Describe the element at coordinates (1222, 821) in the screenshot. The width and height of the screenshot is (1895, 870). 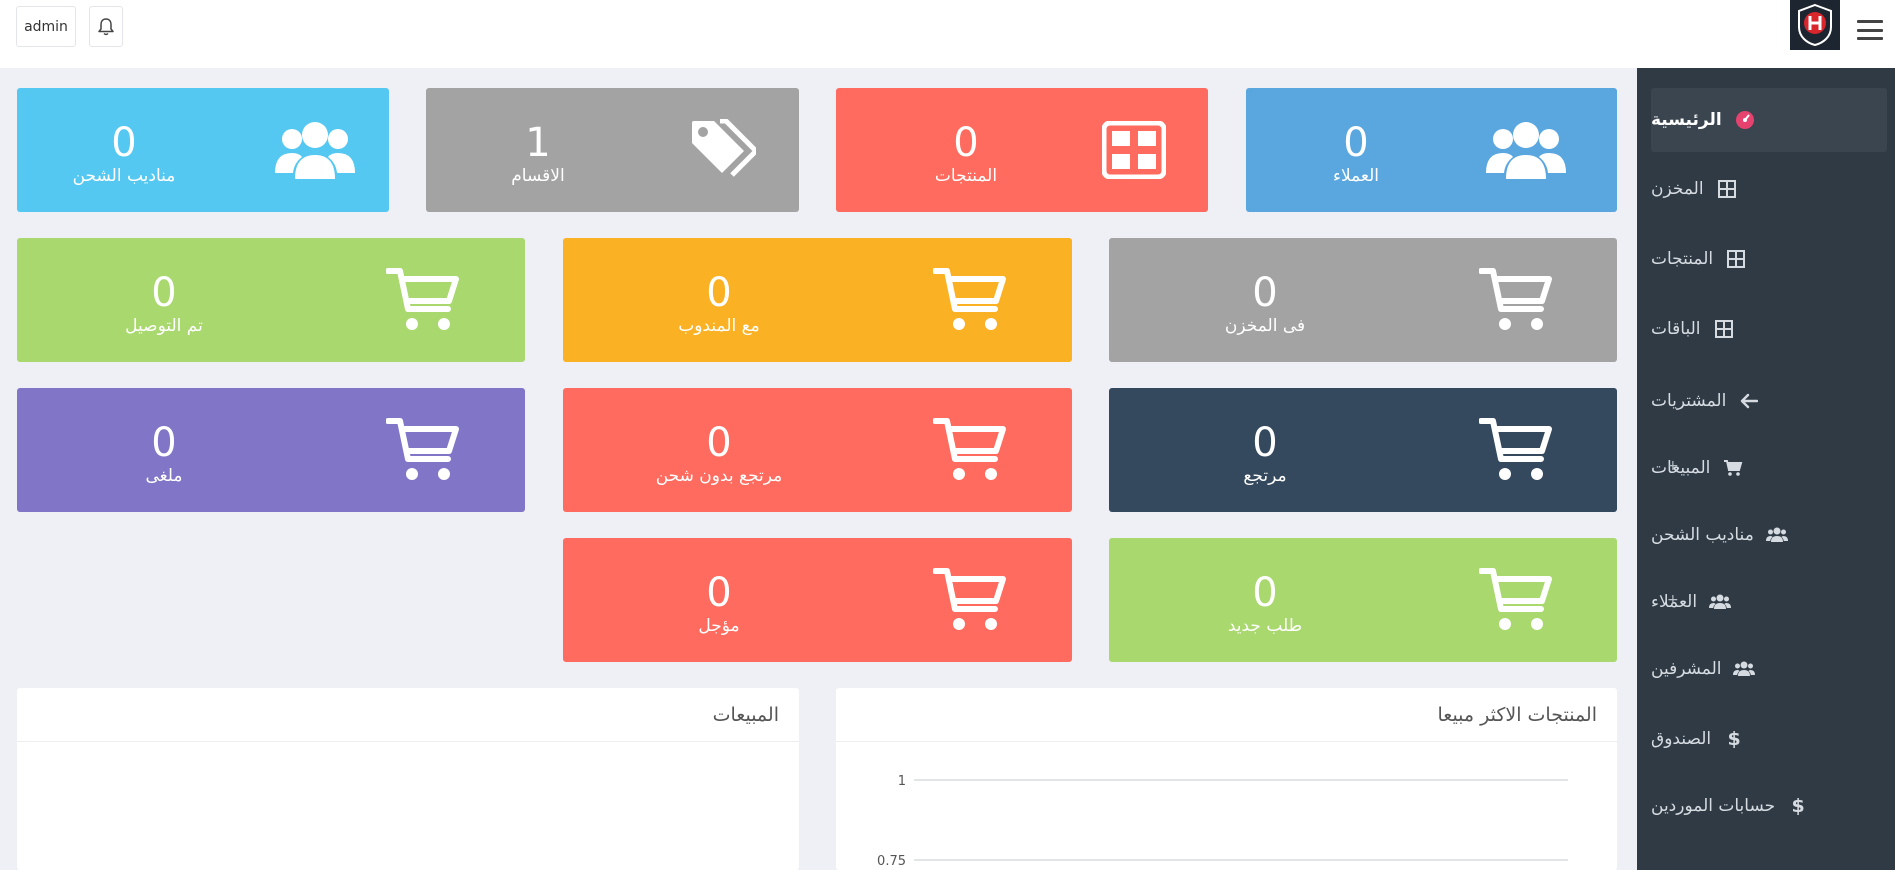
I see `best-sellers-chart: 10.75` at that location.